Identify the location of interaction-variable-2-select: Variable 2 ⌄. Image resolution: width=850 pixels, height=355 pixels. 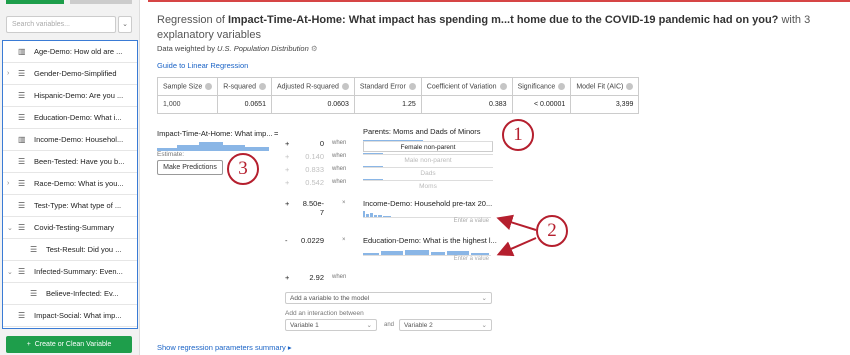
(445, 325).